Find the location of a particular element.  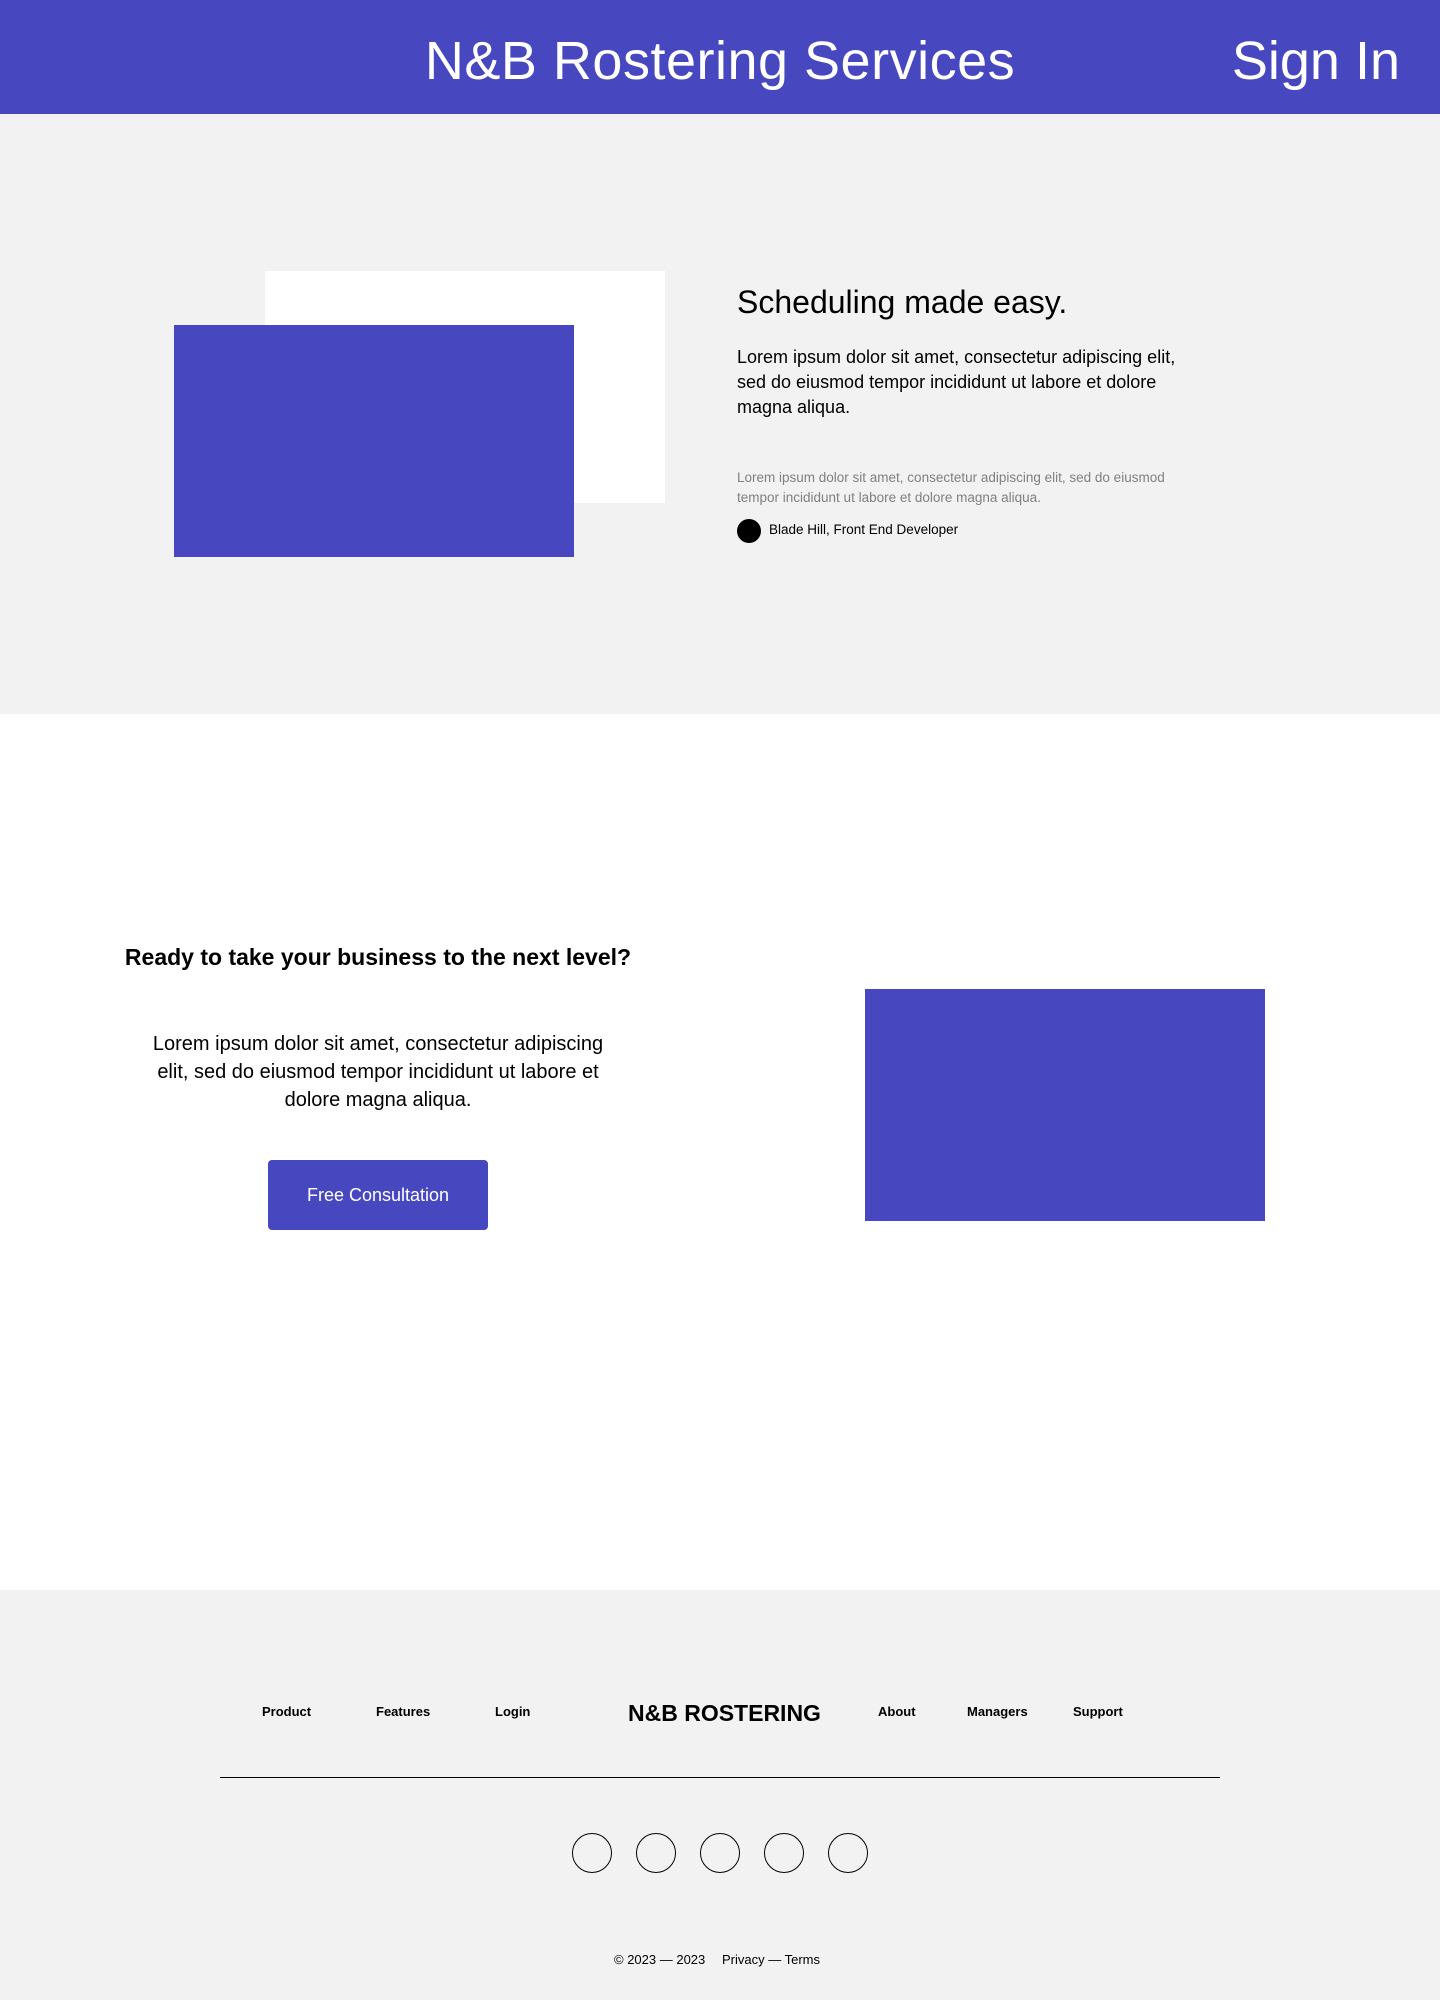

footer-link-features: Features is located at coordinates (403, 1711).